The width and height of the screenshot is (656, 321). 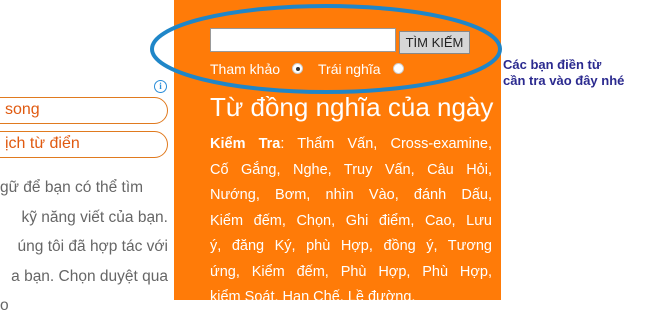 I want to click on annotation-line: Các bạn điền từ, so click(x=552, y=64).